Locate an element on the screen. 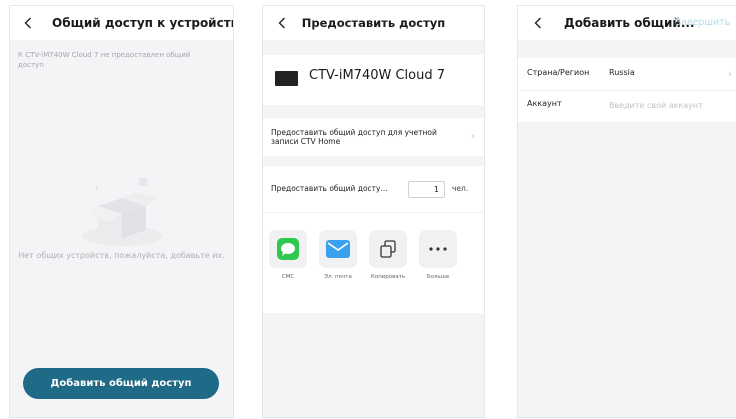 This screenshot has width=736, height=419. share-copy-button: Копировать is located at coordinates (388, 255).